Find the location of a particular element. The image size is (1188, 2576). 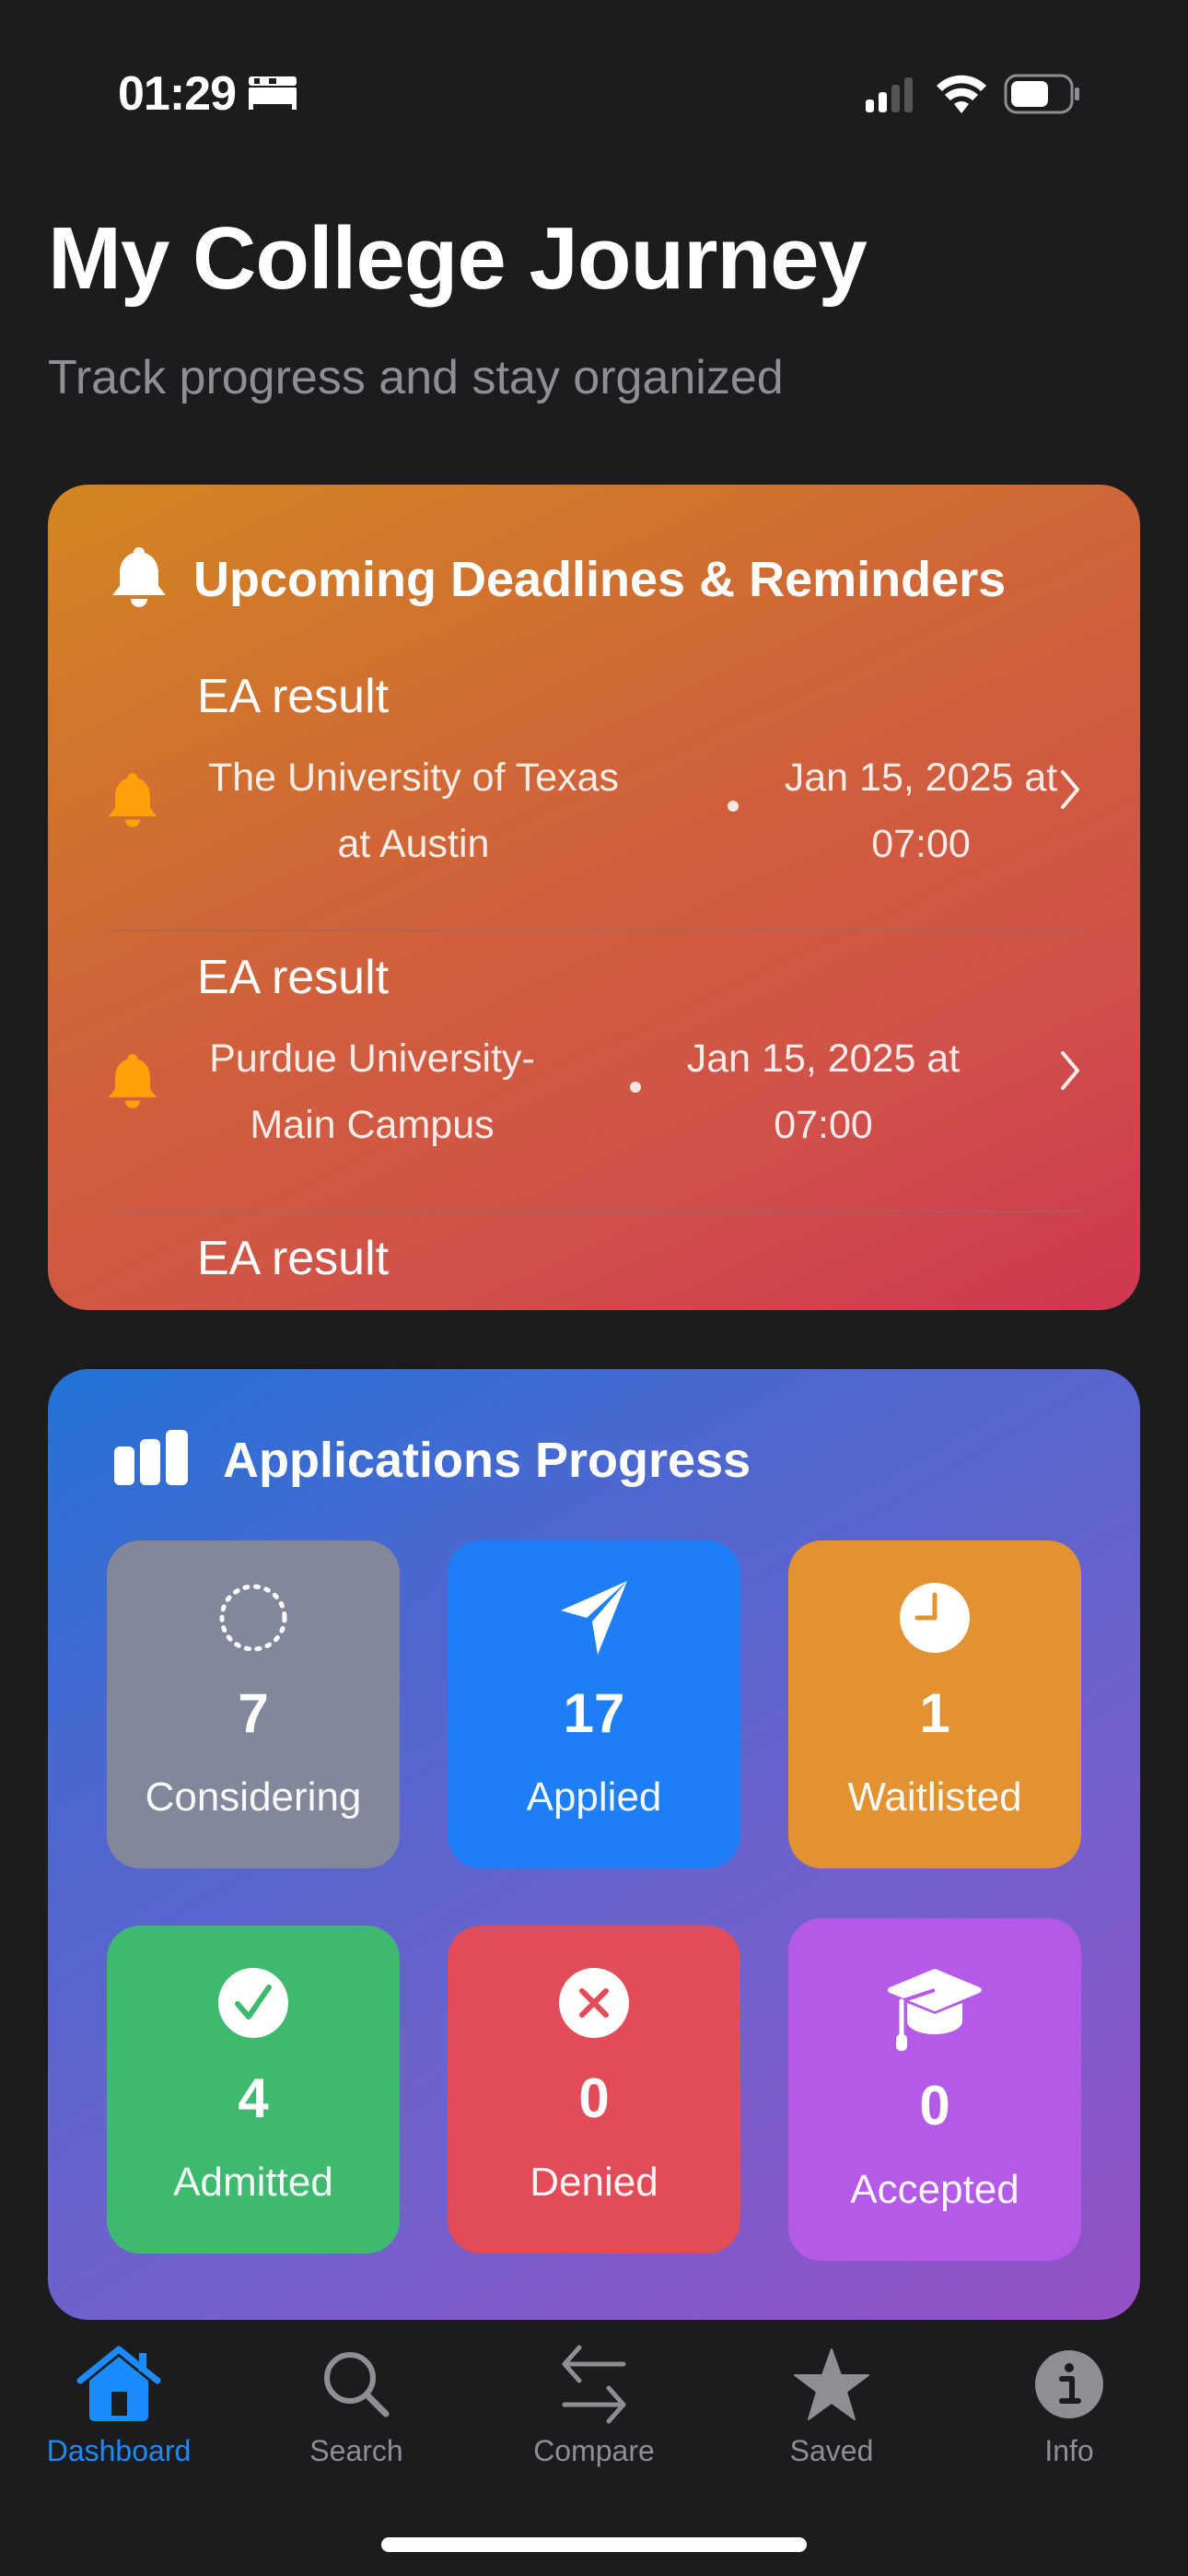

tile-count: 17 is located at coordinates (594, 1713).